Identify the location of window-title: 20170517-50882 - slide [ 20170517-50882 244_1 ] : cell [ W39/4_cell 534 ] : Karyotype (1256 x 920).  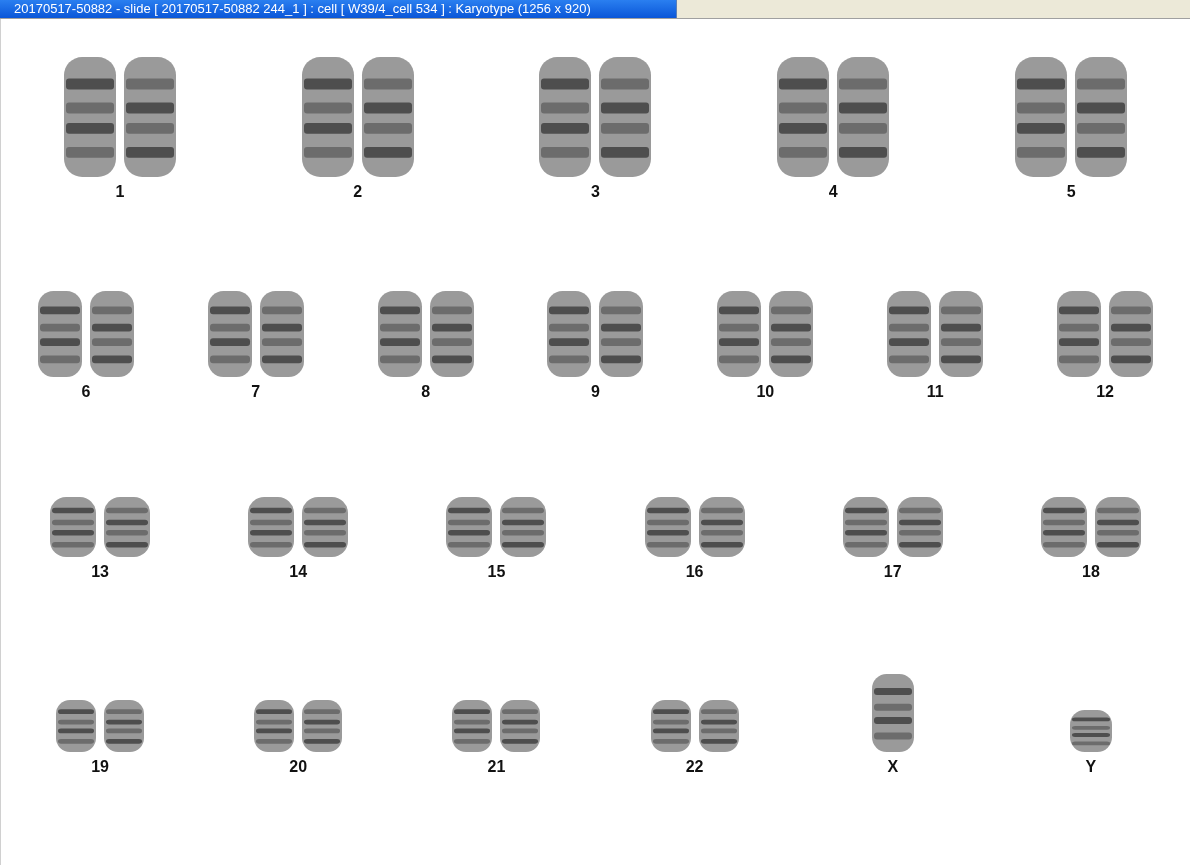
(338, 9).